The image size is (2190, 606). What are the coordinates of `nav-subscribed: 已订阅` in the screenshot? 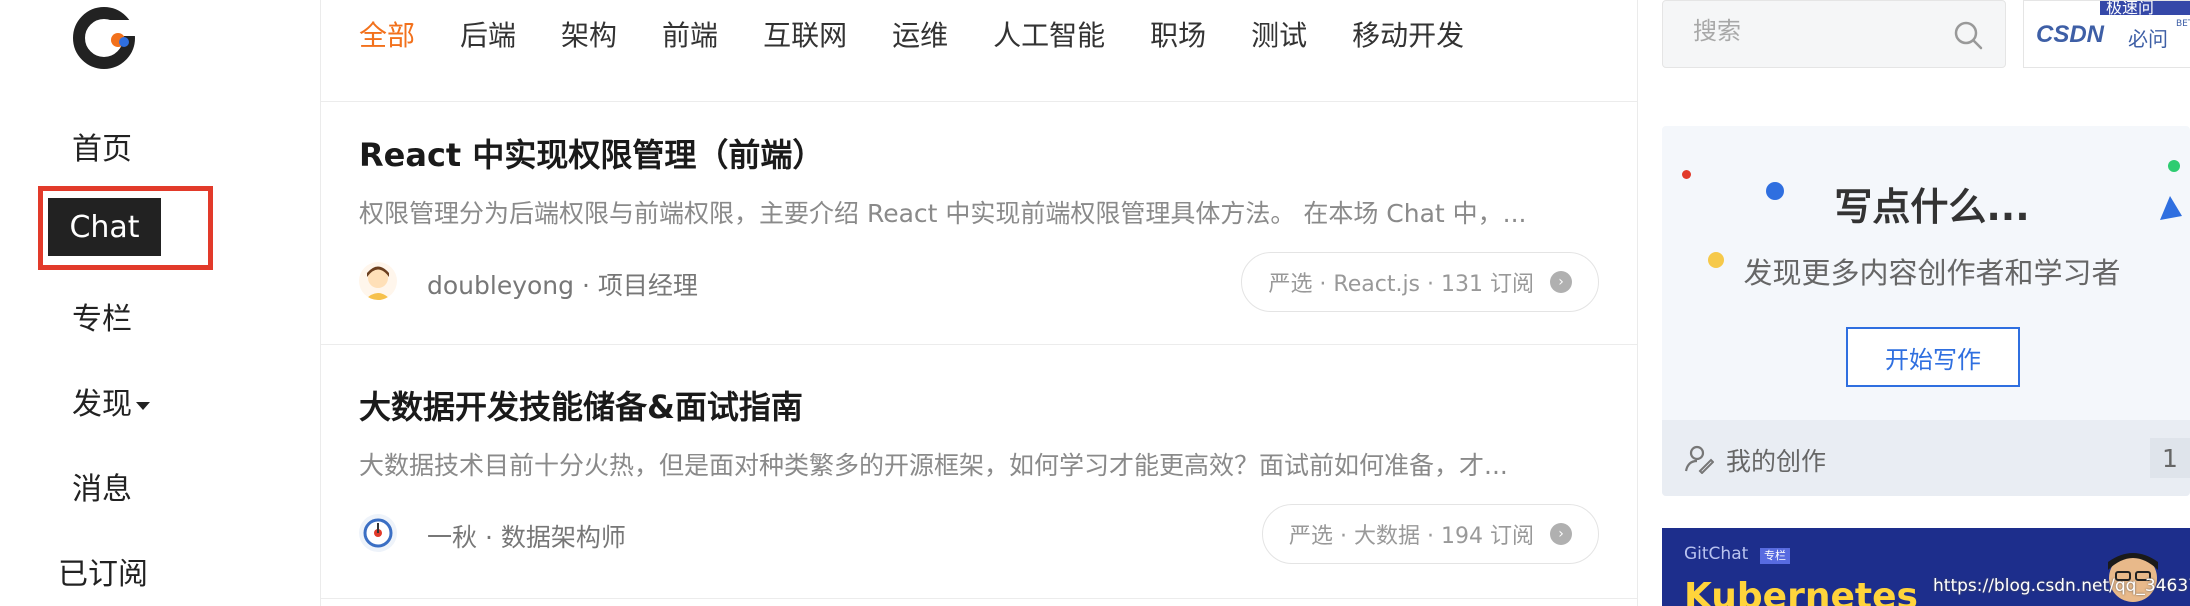 It's located at (103, 571).